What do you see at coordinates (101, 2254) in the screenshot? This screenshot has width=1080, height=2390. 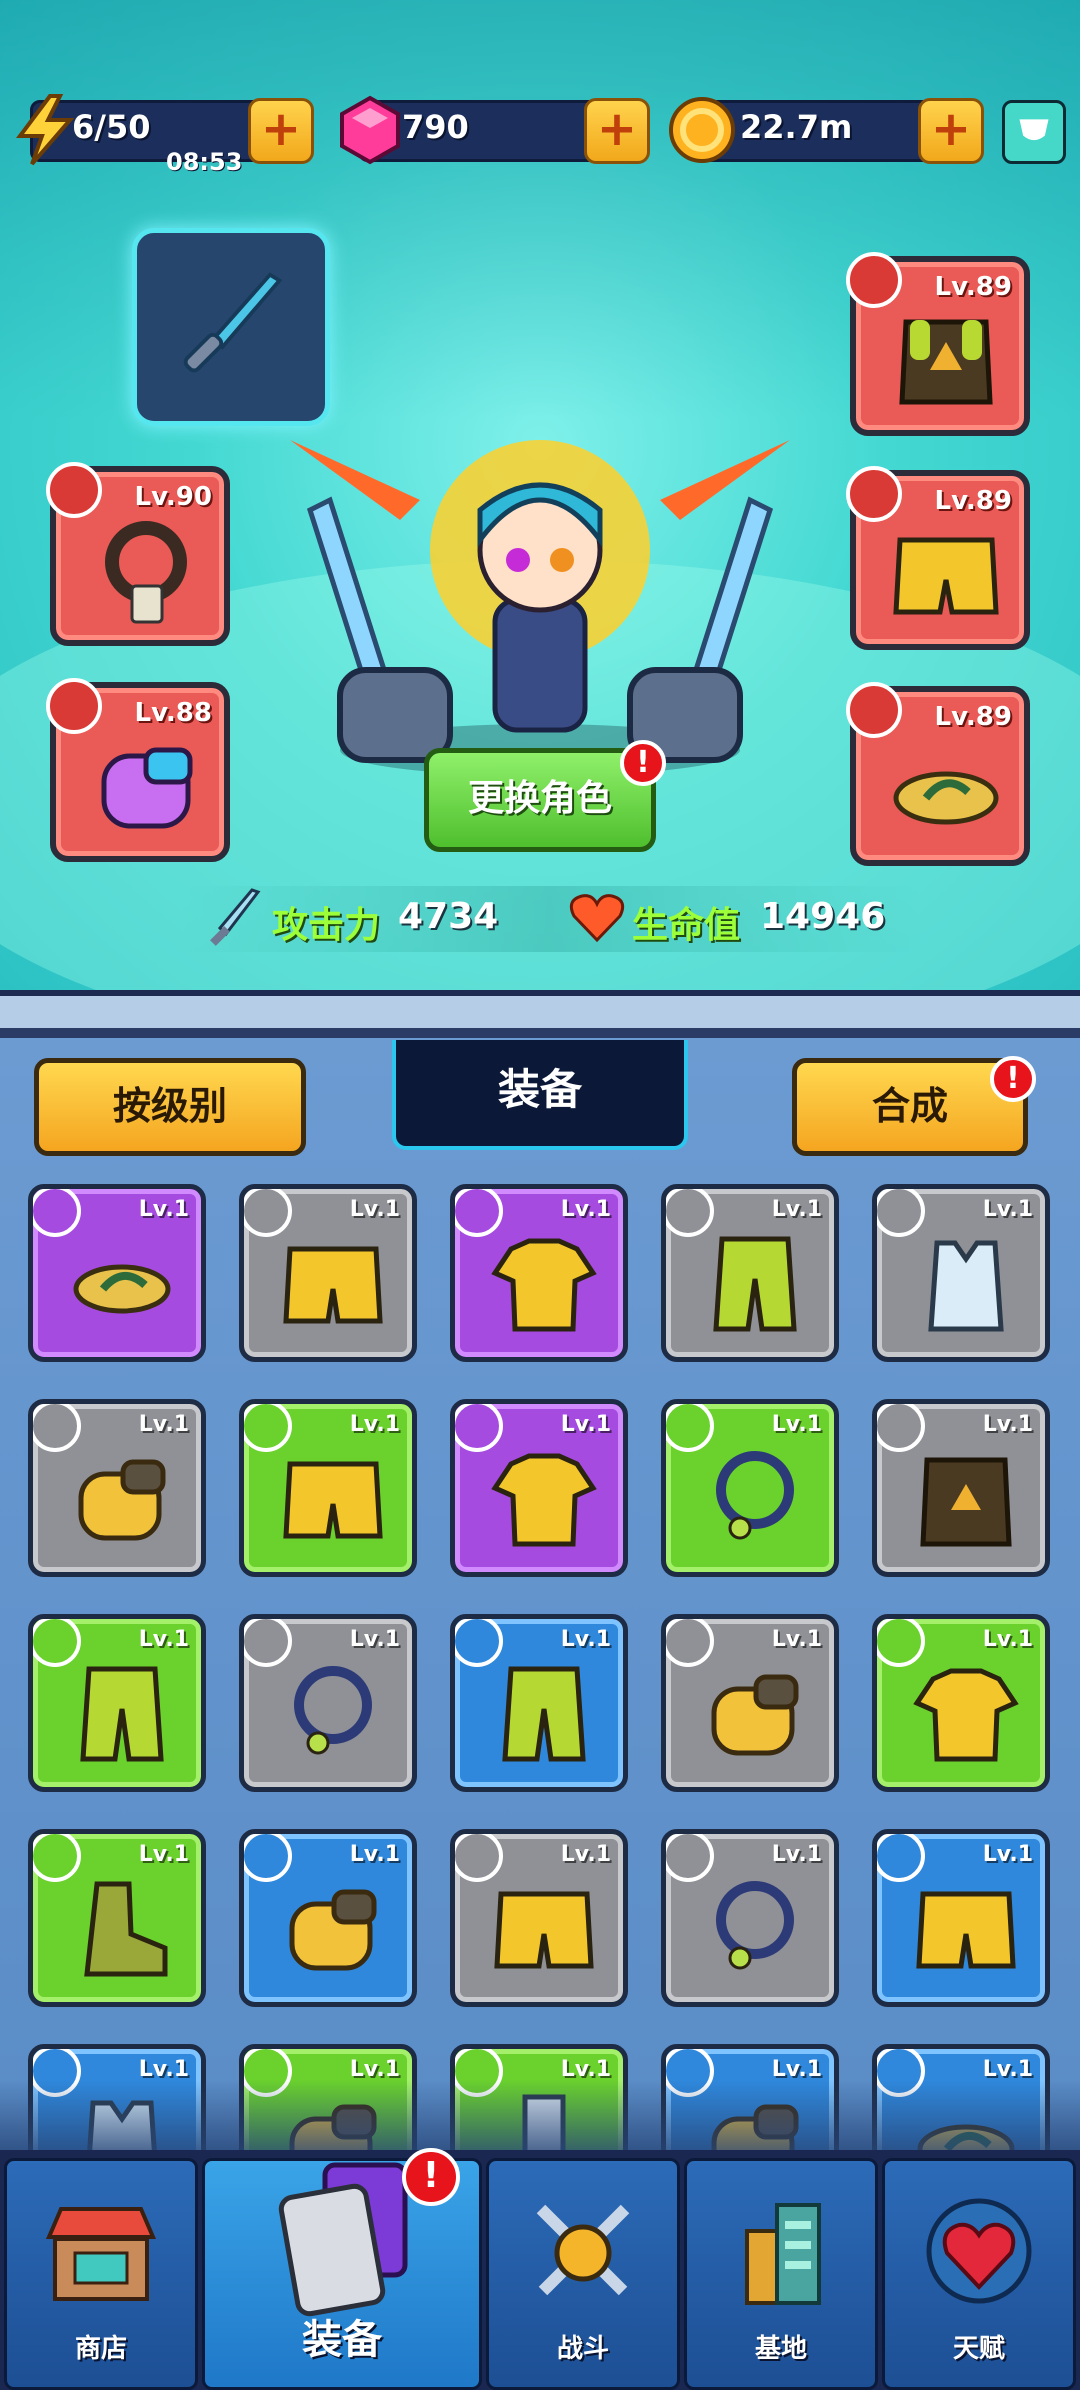 I see `shop-icon` at bounding box center [101, 2254].